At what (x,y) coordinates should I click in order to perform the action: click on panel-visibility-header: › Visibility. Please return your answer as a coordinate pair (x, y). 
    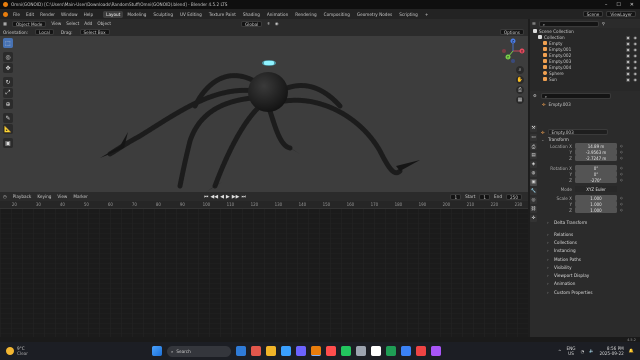
    Looking at the image, I should click on (590, 267).